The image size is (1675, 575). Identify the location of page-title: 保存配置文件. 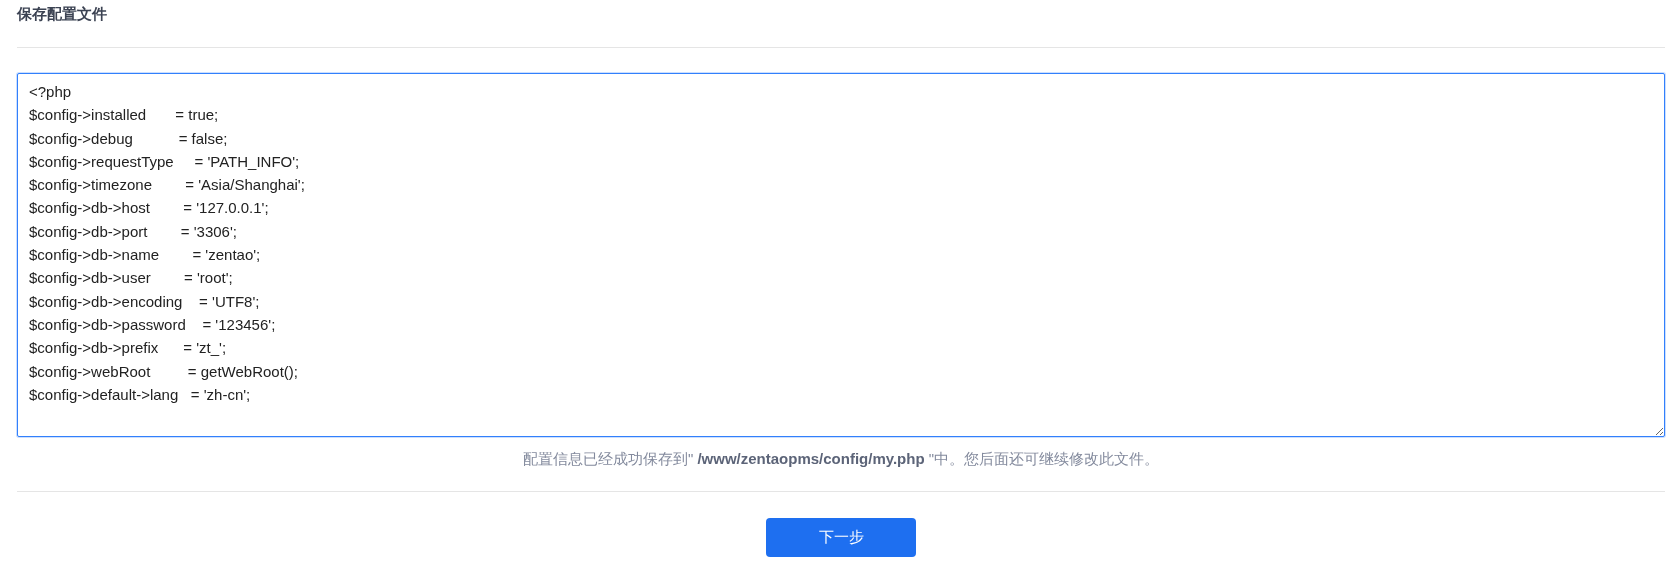
(62, 14).